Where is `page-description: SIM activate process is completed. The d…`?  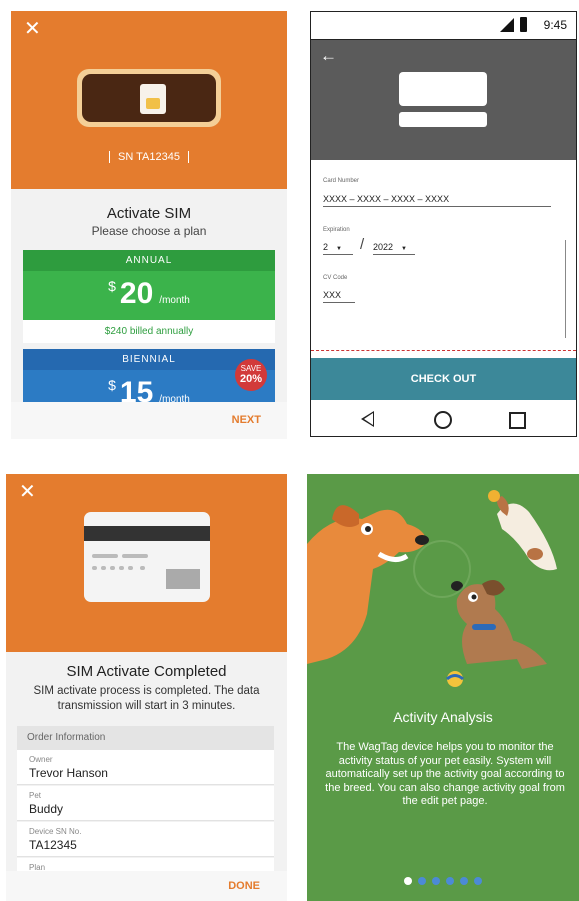
page-description: SIM activate process is completed. The d… is located at coordinates (146, 698).